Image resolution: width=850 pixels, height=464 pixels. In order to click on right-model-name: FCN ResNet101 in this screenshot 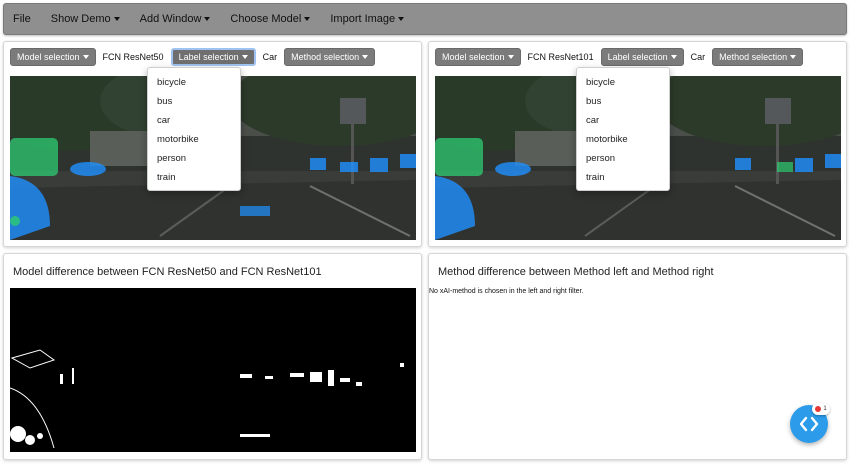, I will do `click(560, 57)`.